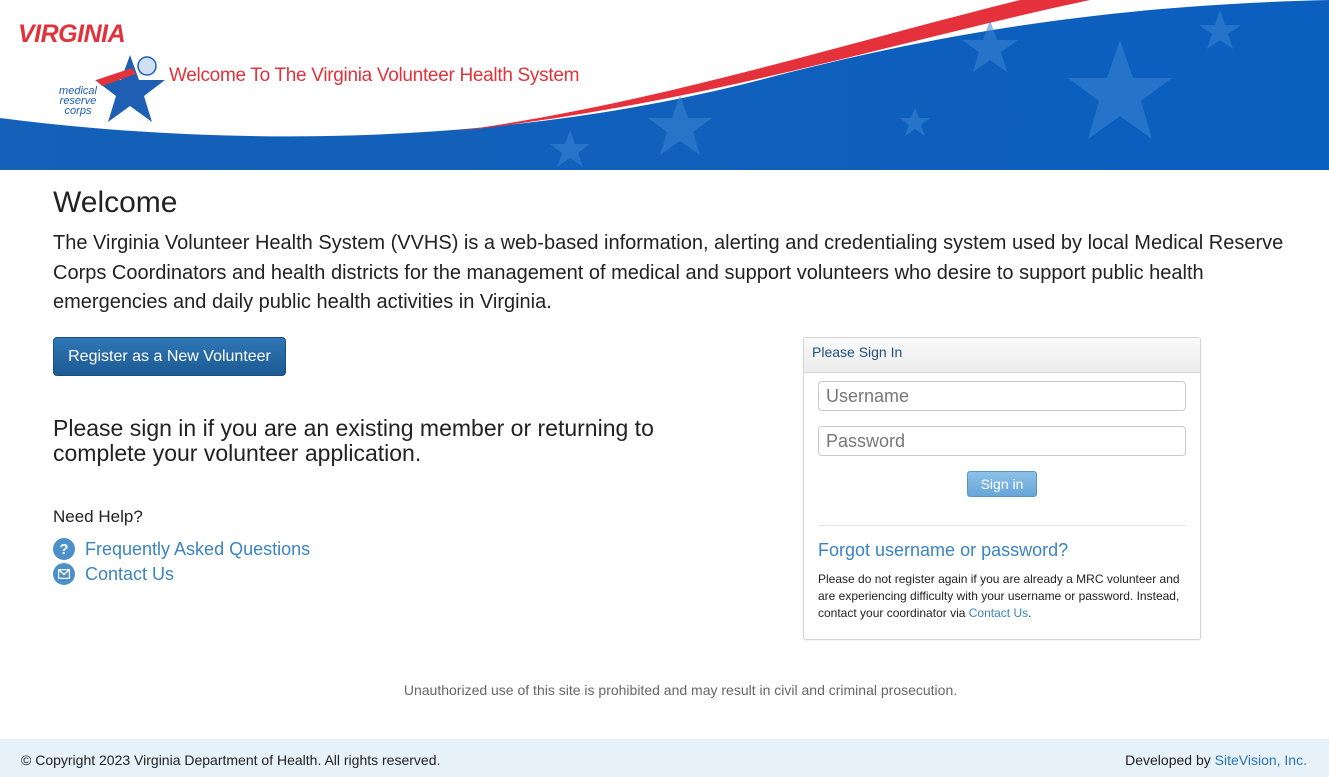 This screenshot has width=1329, height=777. I want to click on panel-divider, so click(1002, 525).